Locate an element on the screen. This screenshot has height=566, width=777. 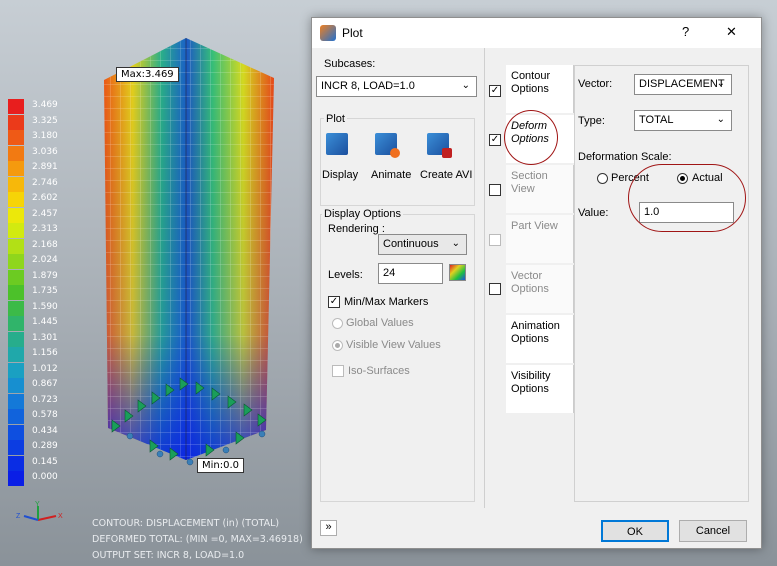
dialog-title: Plot is located at coordinates (352, 33).